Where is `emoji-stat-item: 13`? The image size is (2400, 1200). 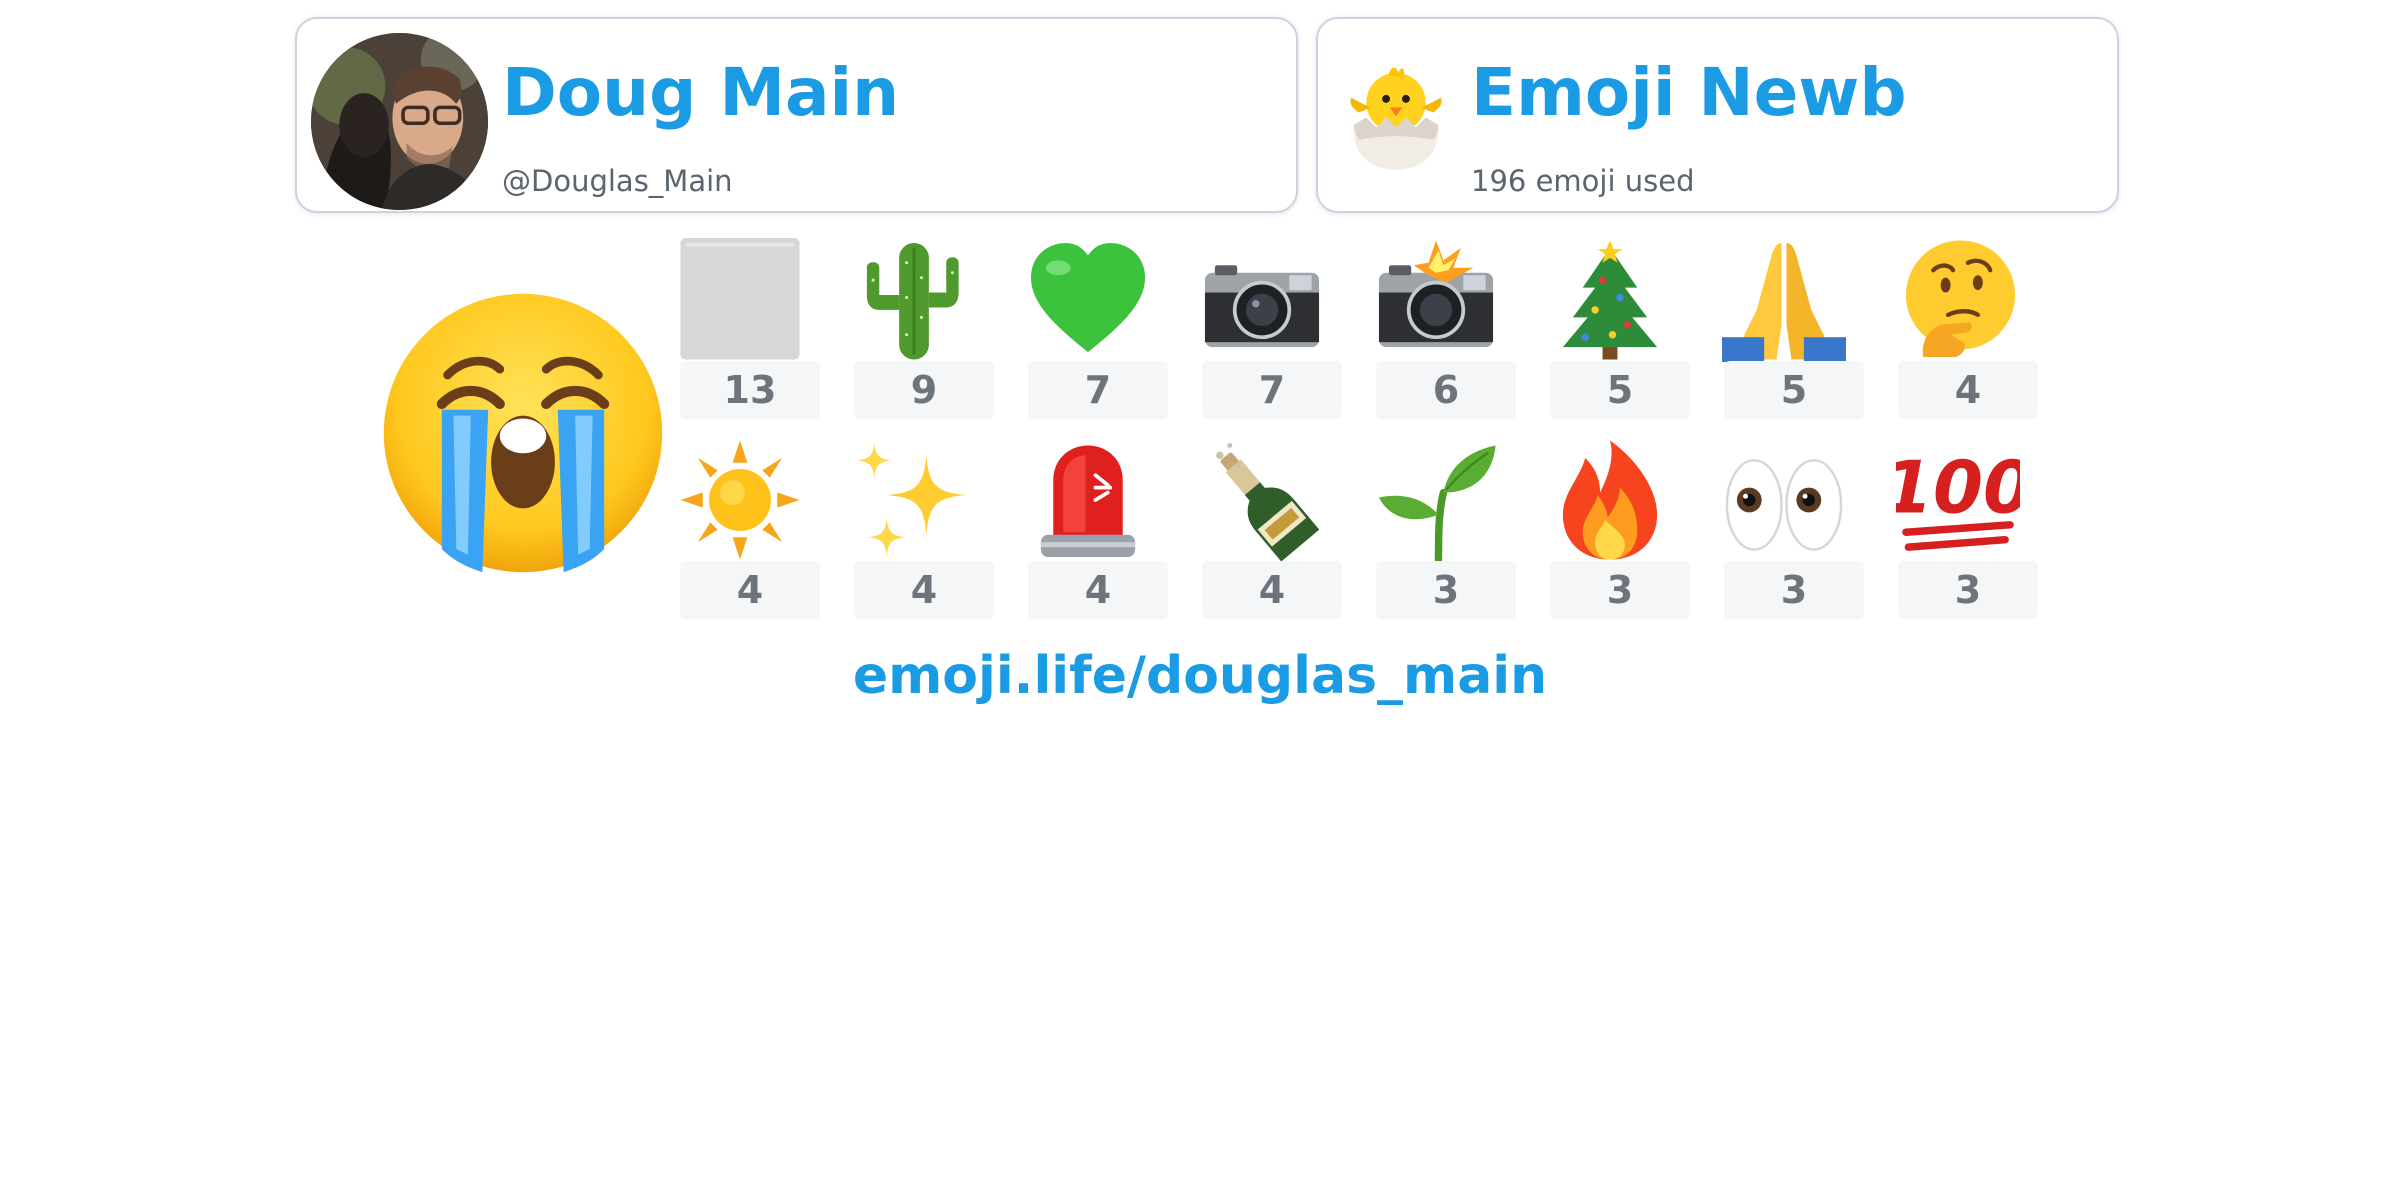 emoji-stat-item: 13 is located at coordinates (749, 329).